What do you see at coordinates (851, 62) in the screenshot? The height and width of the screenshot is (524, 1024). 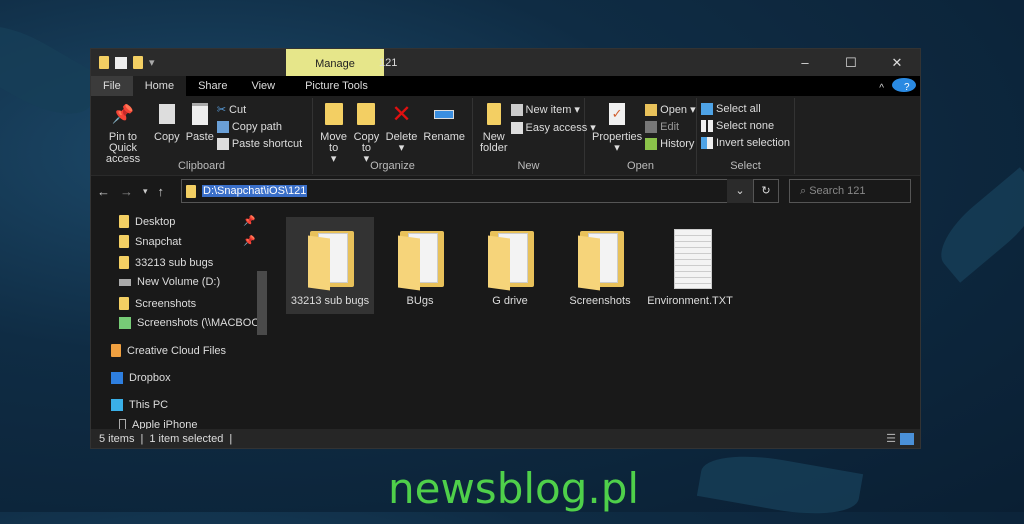 I see `maximize-button: ☐` at bounding box center [851, 62].